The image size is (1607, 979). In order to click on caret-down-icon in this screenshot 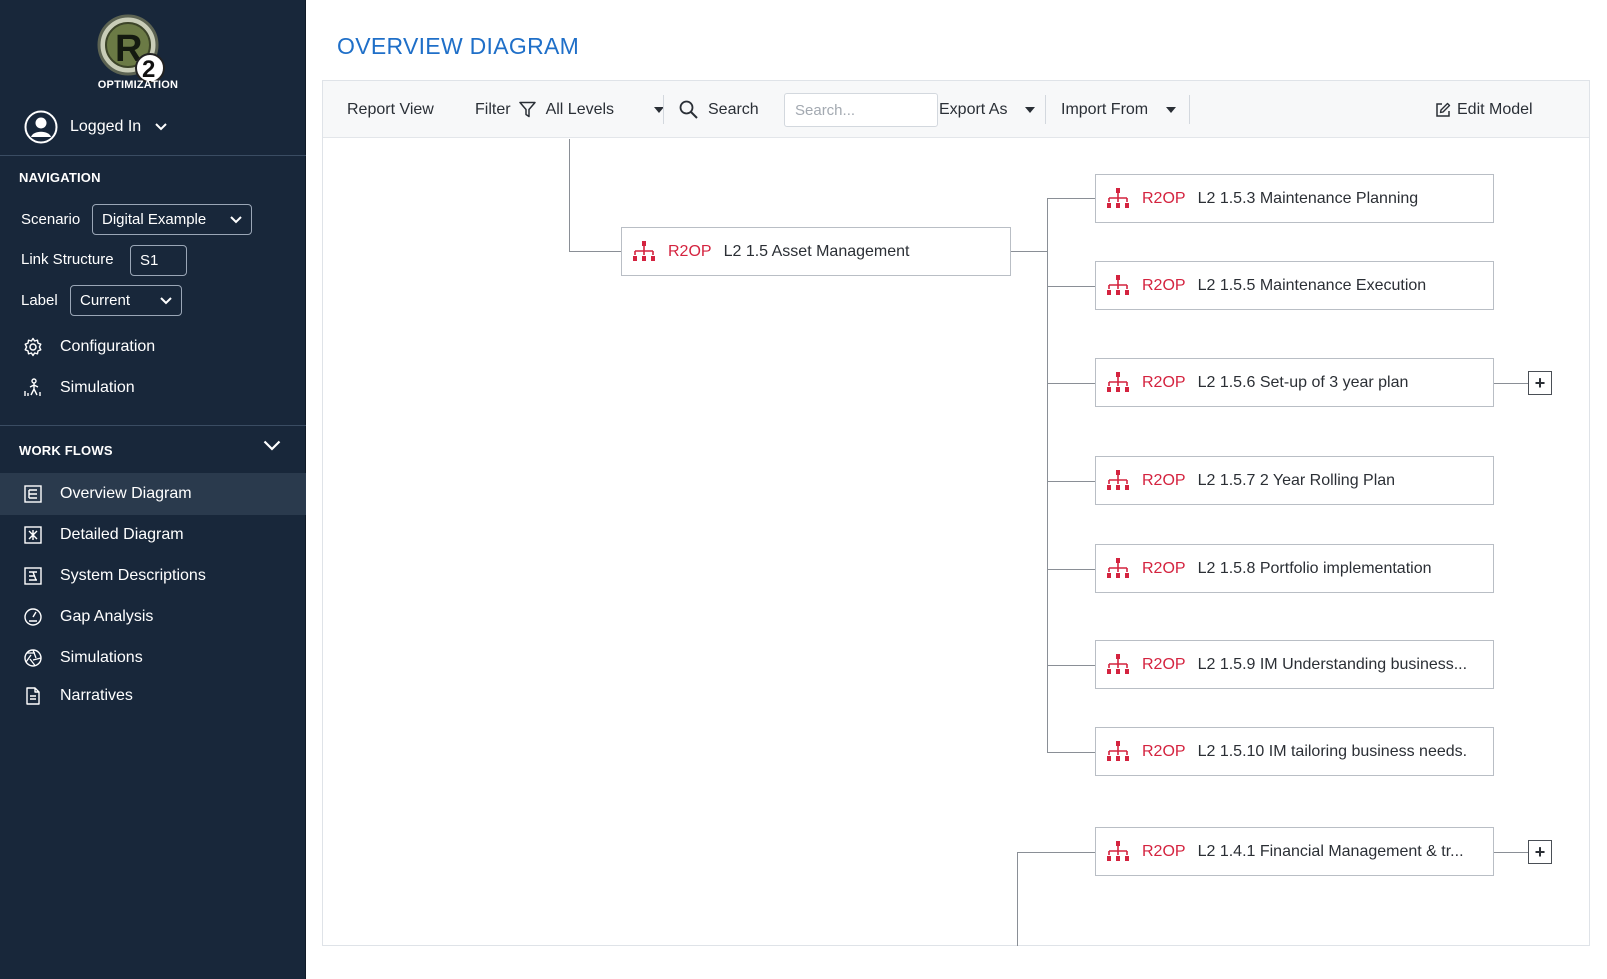, I will do `click(1171, 109)`.